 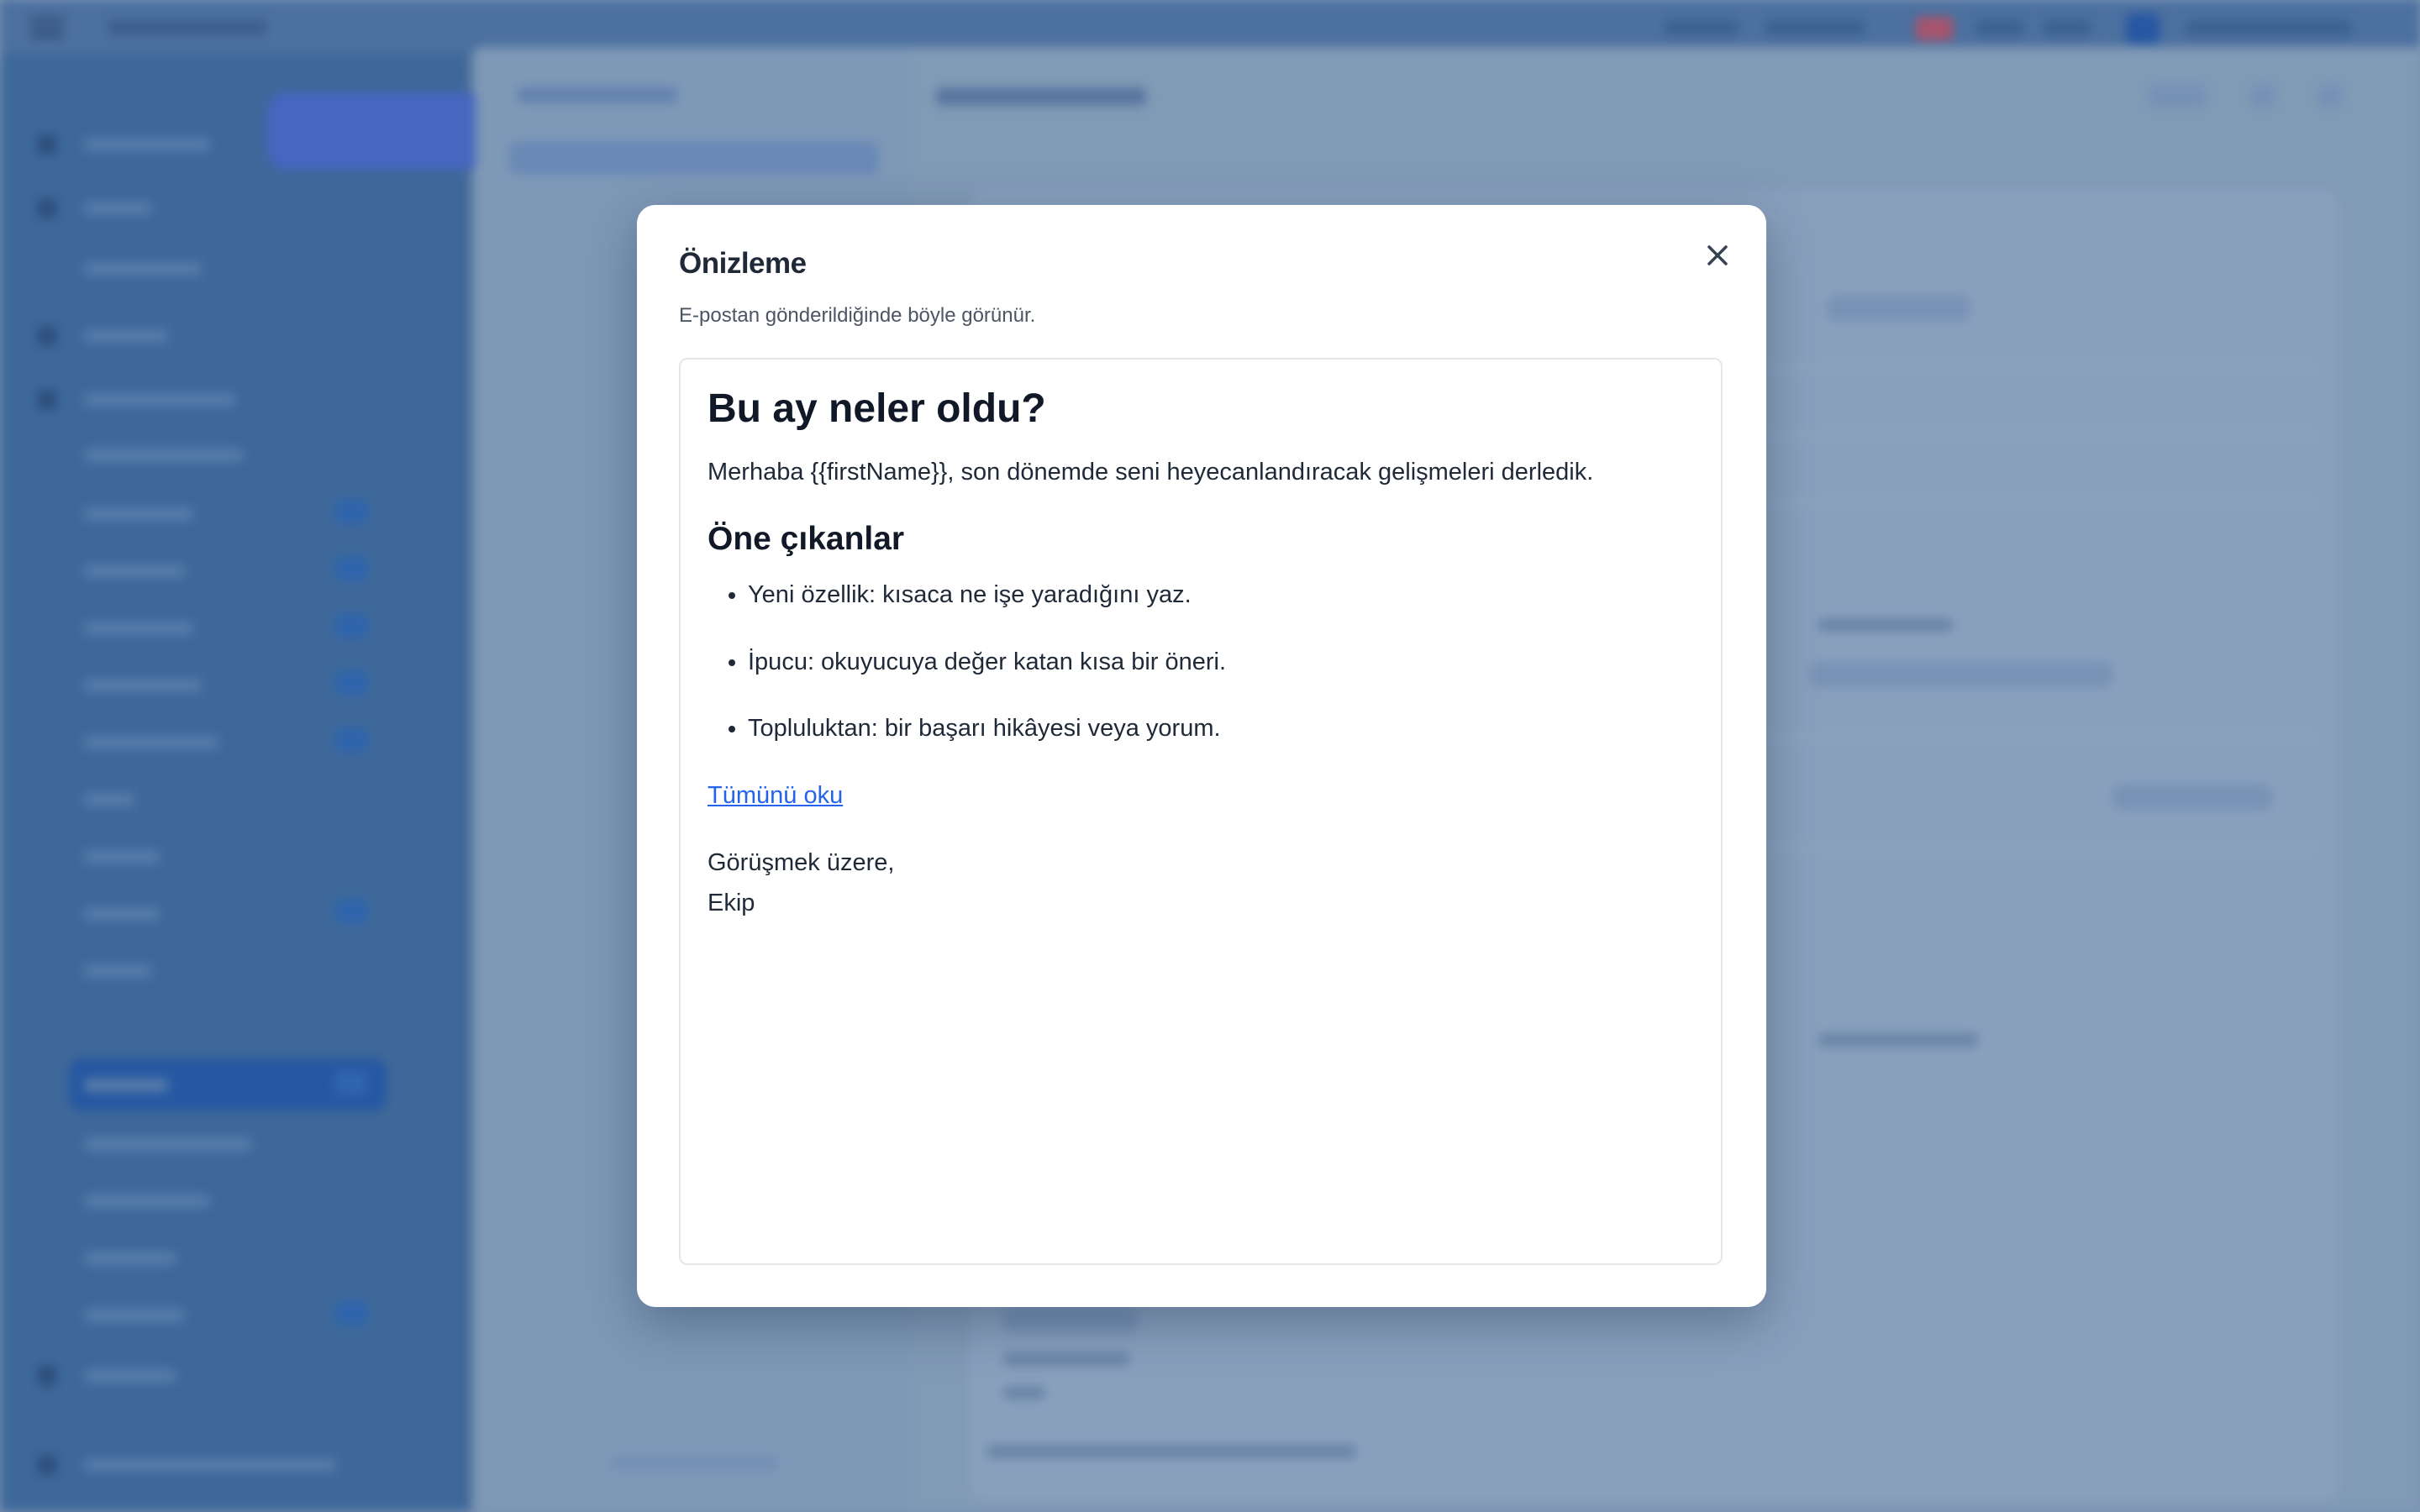 What do you see at coordinates (1201, 883) in the screenshot?
I see `email-signoff: Görüşmek üzere, Ekip` at bounding box center [1201, 883].